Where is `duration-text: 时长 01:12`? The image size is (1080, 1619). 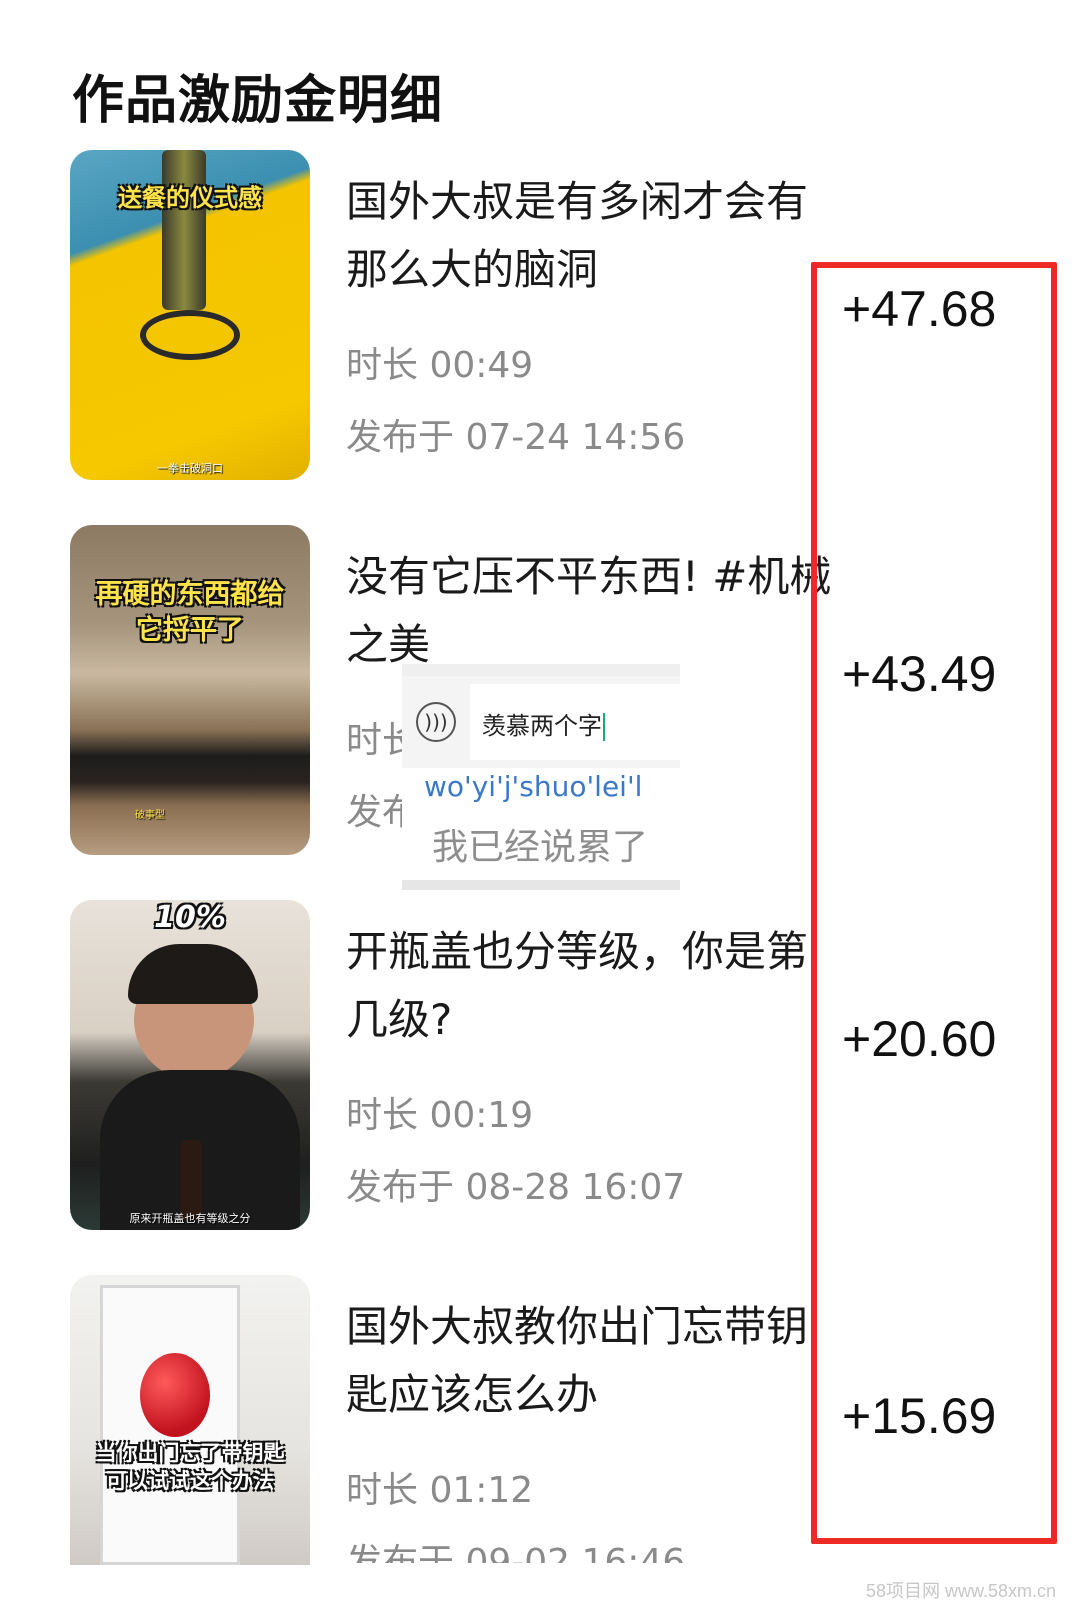
duration-text: 时长 01:12 is located at coordinates (440, 1490).